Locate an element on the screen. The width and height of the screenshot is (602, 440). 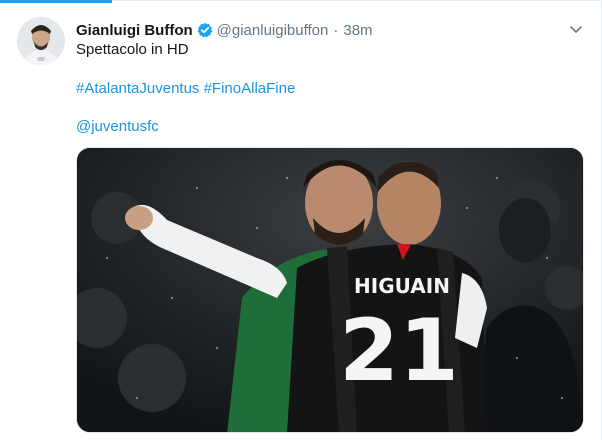
mention-line: @juventusfc is located at coordinates (117, 127).